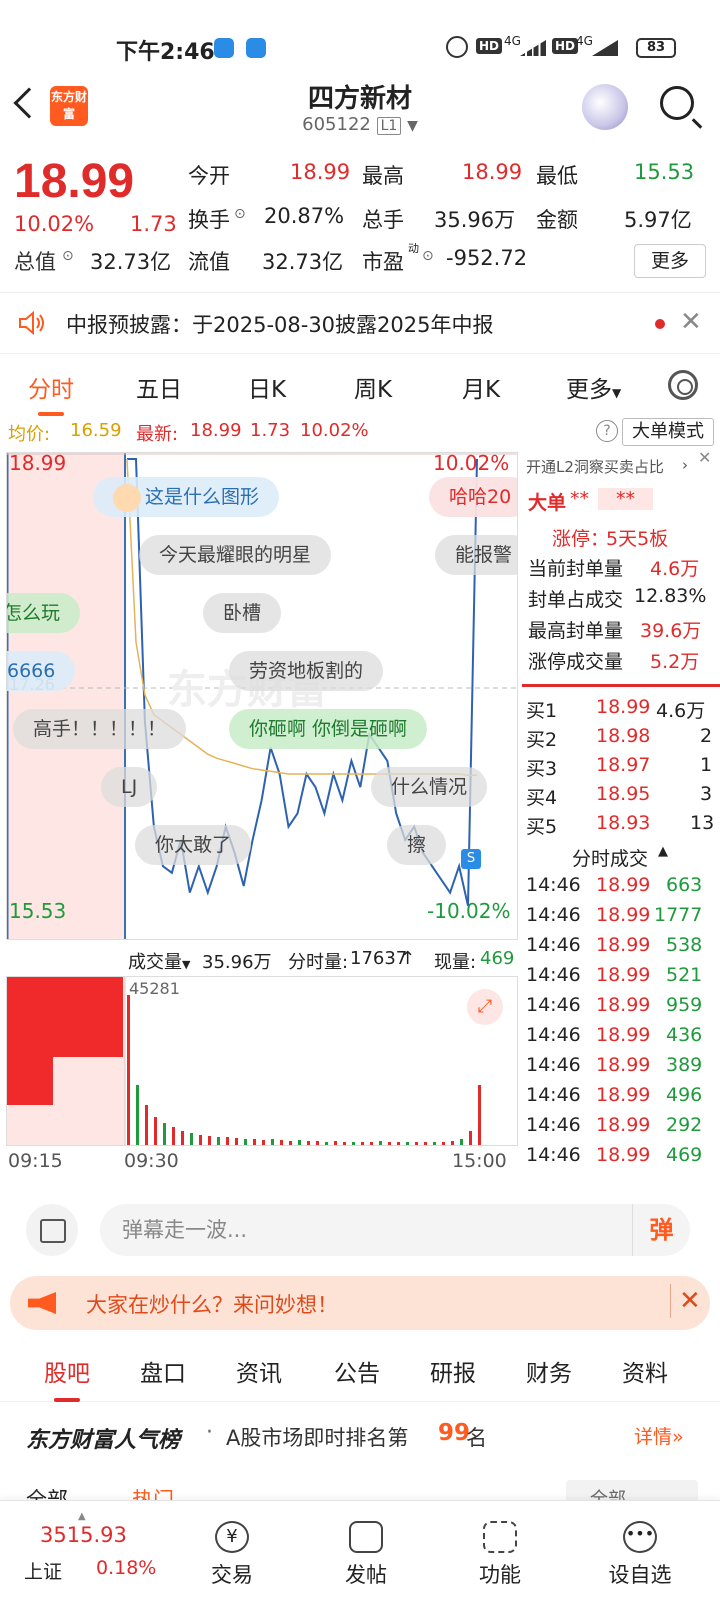 This screenshot has height=1600, width=720. What do you see at coordinates (593, 387) in the screenshot?
I see `tab-more: 更多▼` at bounding box center [593, 387].